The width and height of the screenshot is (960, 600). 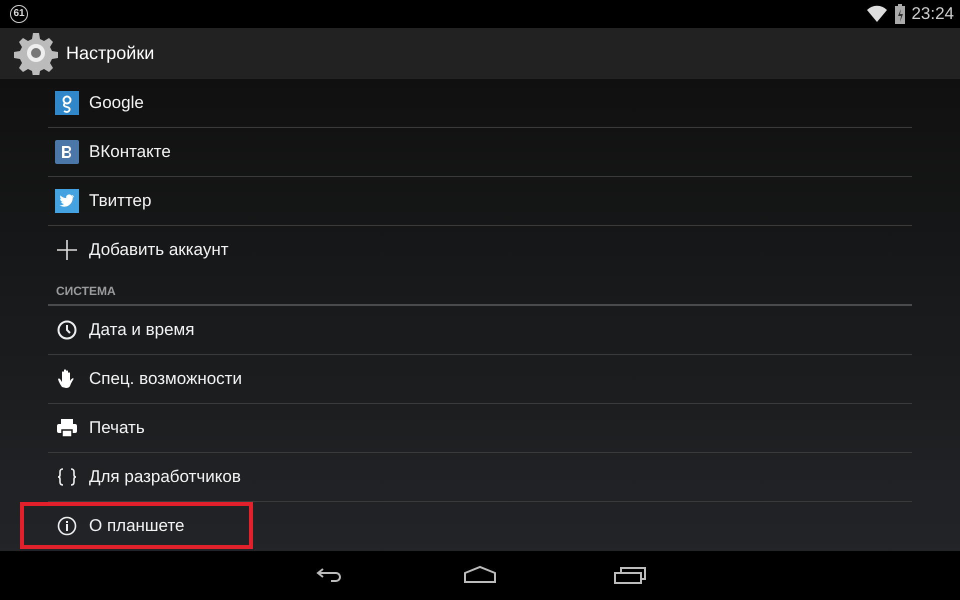 I want to click on gear-icon, so click(x=36, y=53).